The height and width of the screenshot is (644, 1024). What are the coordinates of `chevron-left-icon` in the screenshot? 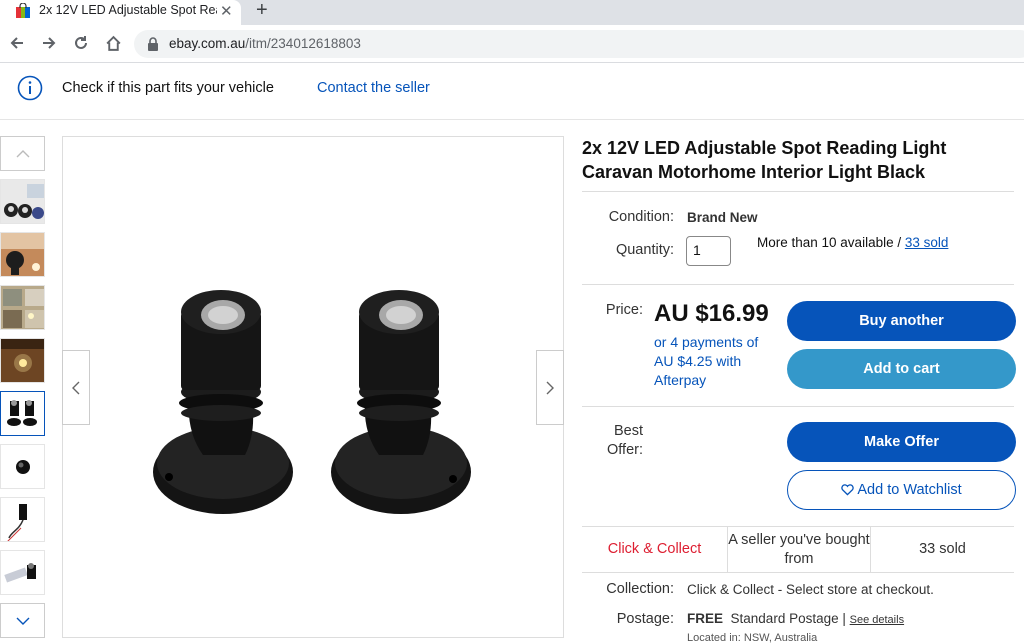 It's located at (76, 387).